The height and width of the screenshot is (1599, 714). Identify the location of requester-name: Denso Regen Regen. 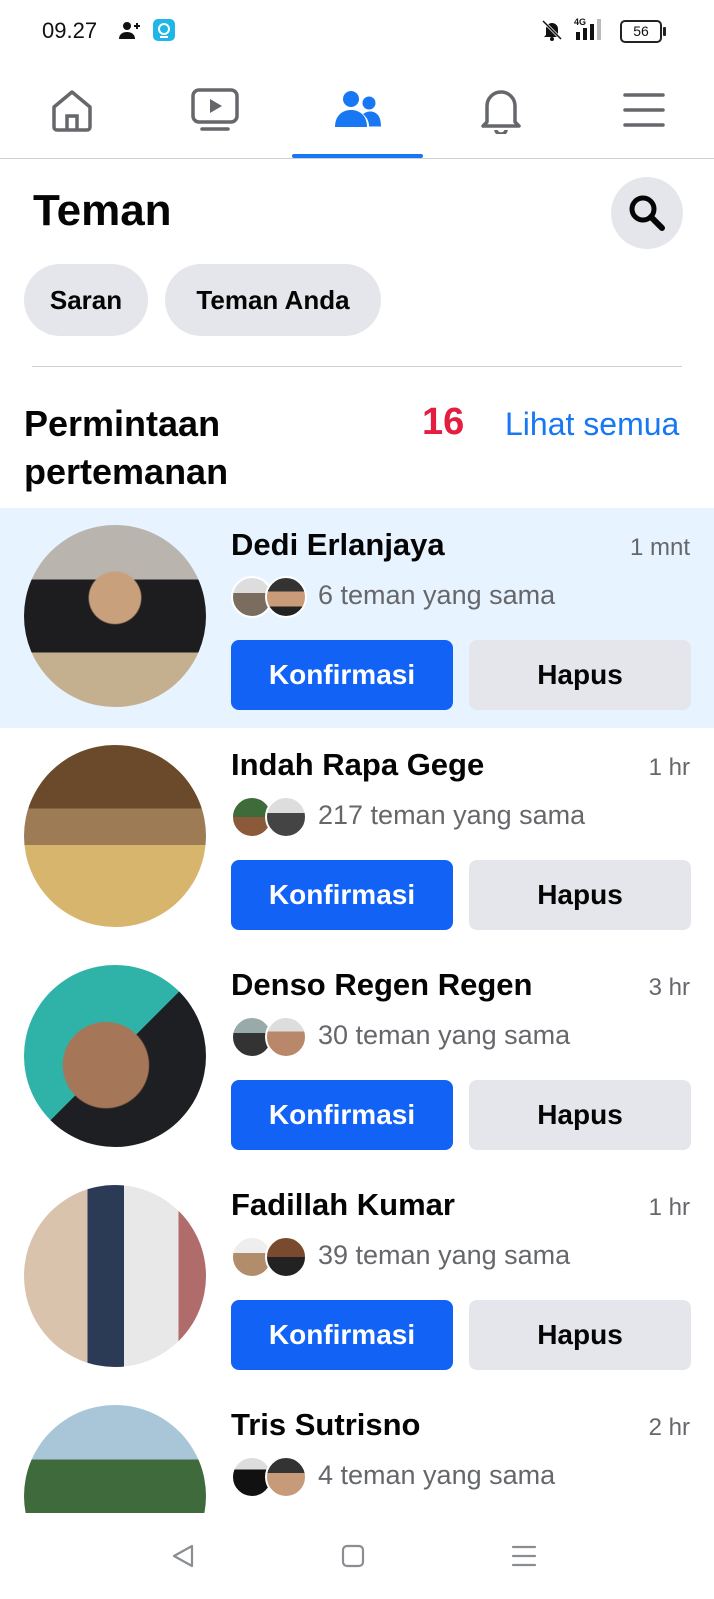
(381, 985).